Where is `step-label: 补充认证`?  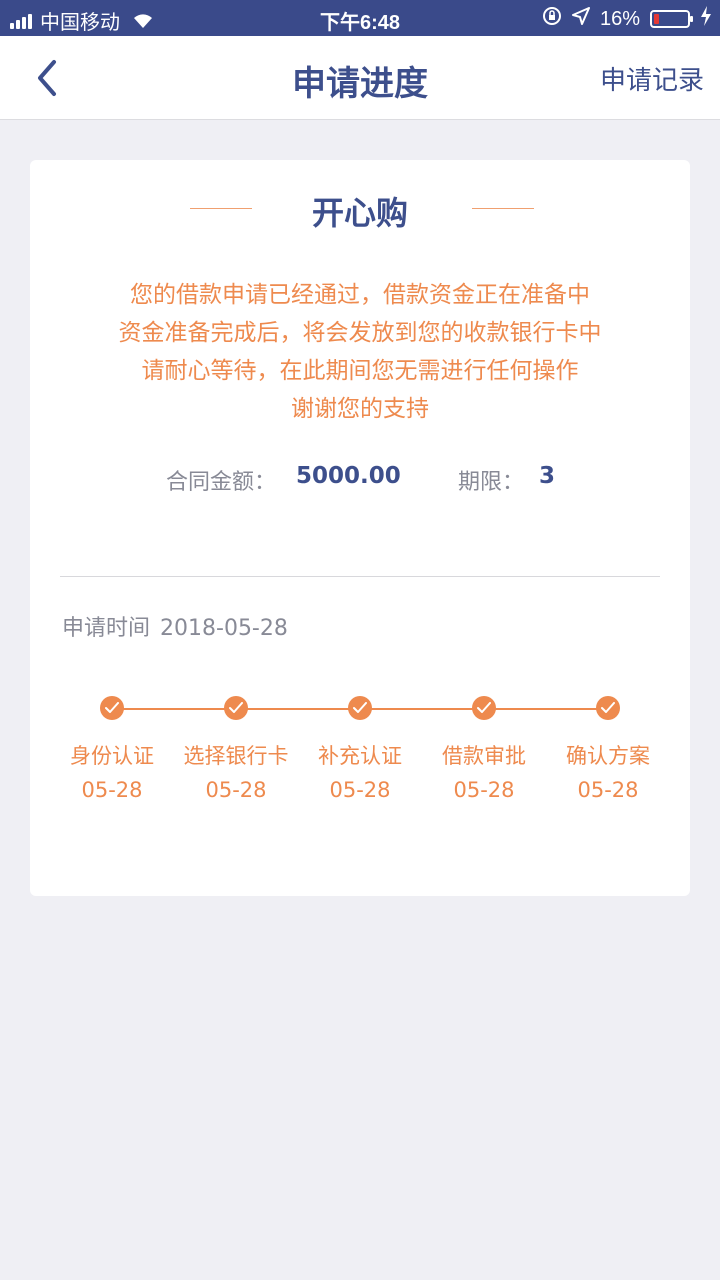 step-label: 补充认证 is located at coordinates (360, 756).